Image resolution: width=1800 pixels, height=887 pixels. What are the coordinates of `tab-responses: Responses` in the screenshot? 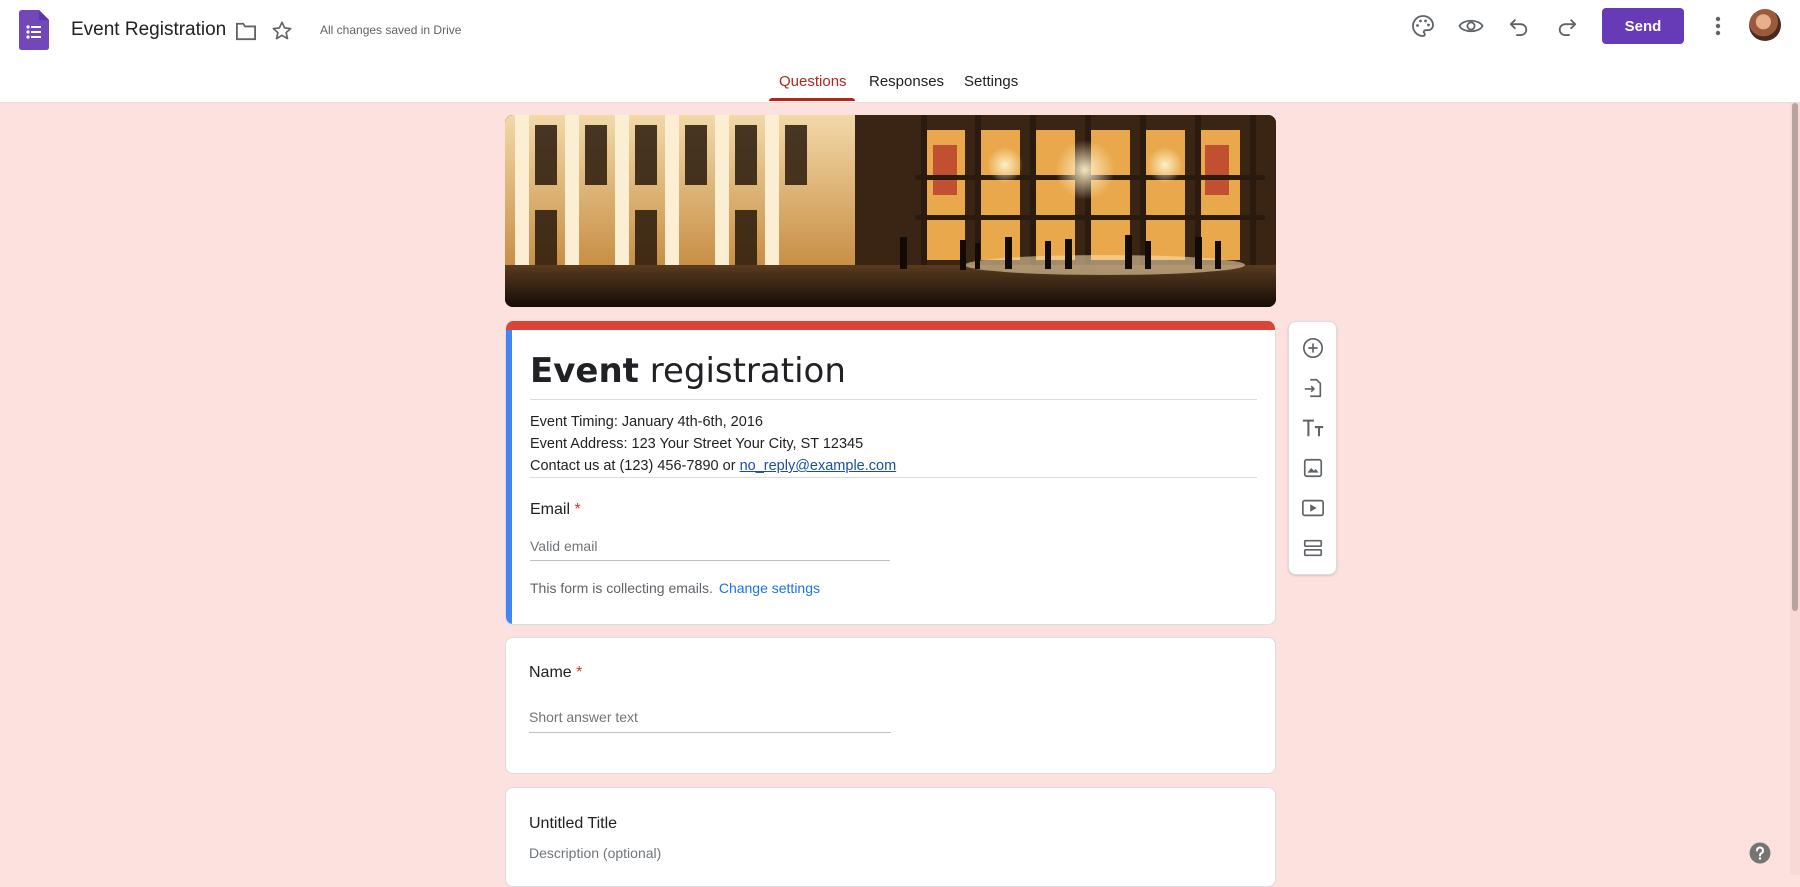 It's located at (906, 81).